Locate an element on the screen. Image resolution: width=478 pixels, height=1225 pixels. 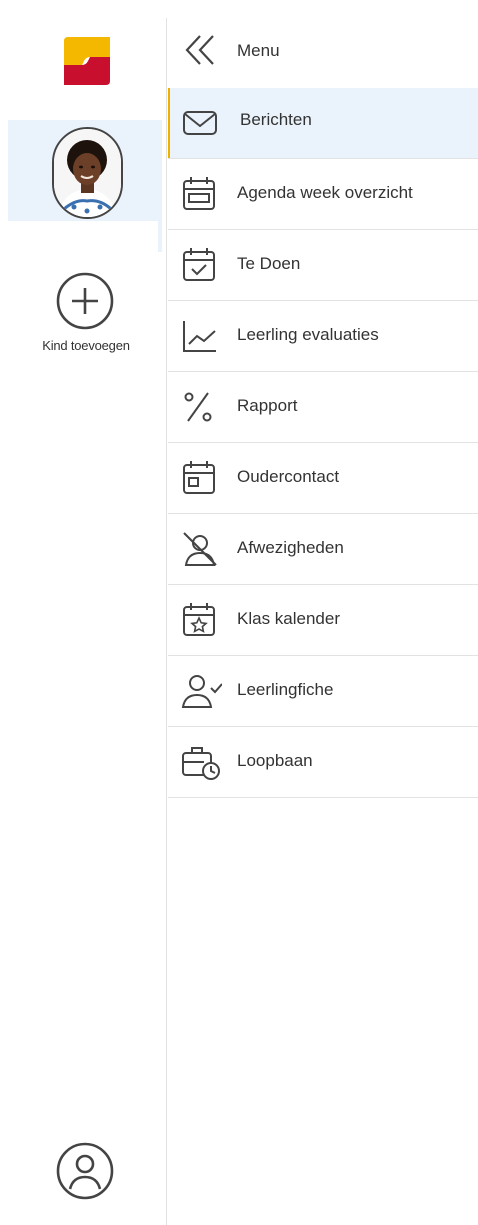
menu-item-label: Leerlingfiche is located at coordinates (285, 689).